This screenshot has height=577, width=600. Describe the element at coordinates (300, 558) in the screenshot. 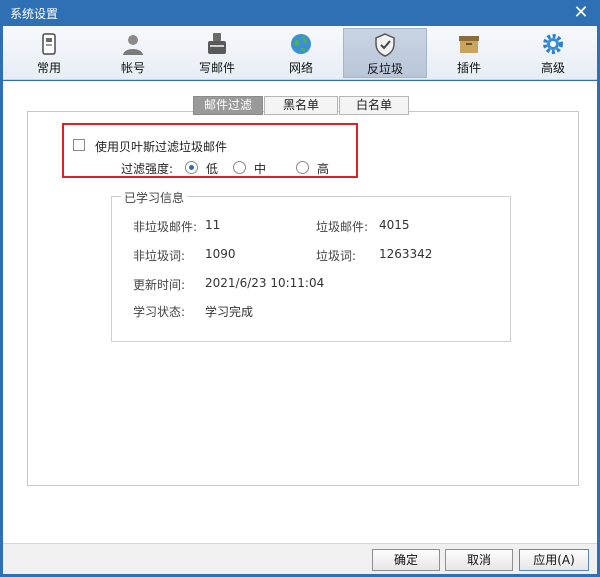

I see `dialog-button-bar: 确定 取消 应用(A)` at that location.